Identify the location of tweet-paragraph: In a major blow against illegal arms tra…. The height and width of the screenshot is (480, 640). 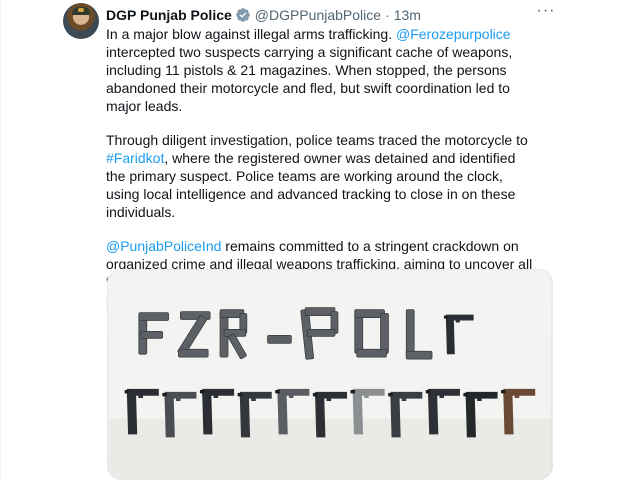
(321, 70).